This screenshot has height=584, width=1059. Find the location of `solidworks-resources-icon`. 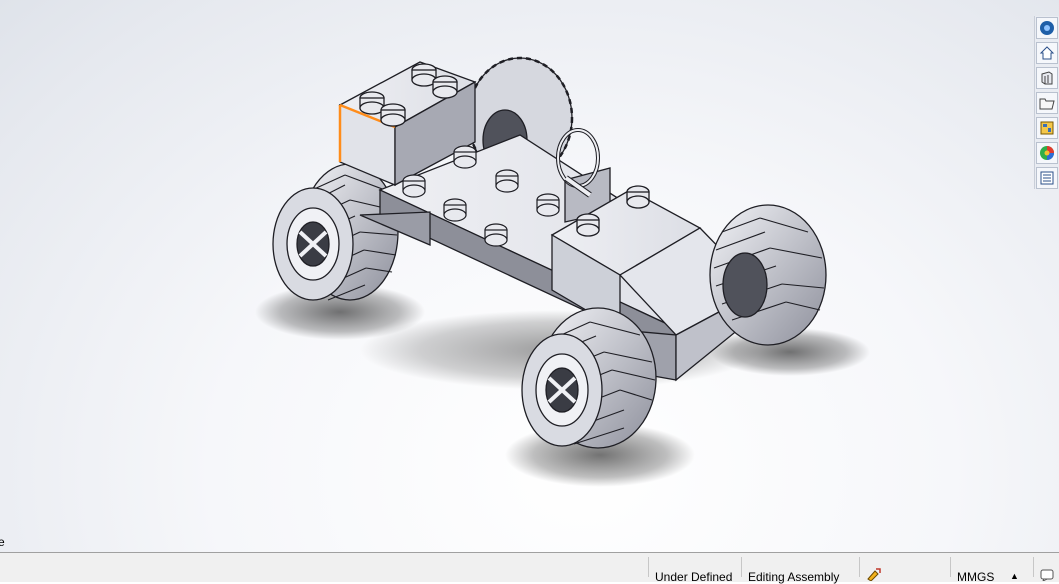

solidworks-resources-icon is located at coordinates (1047, 28).